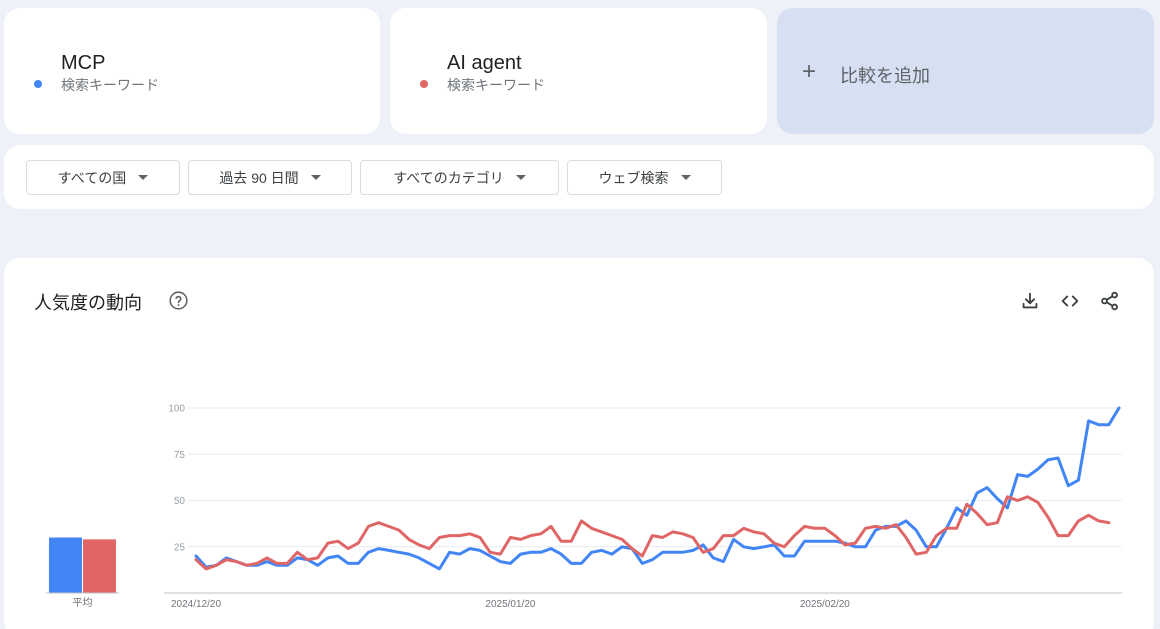 The height and width of the screenshot is (629, 1160). I want to click on average-label: 平均, so click(83, 603).